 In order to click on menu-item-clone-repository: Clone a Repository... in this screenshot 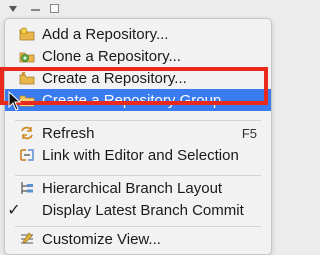, I will do `click(138, 56)`.